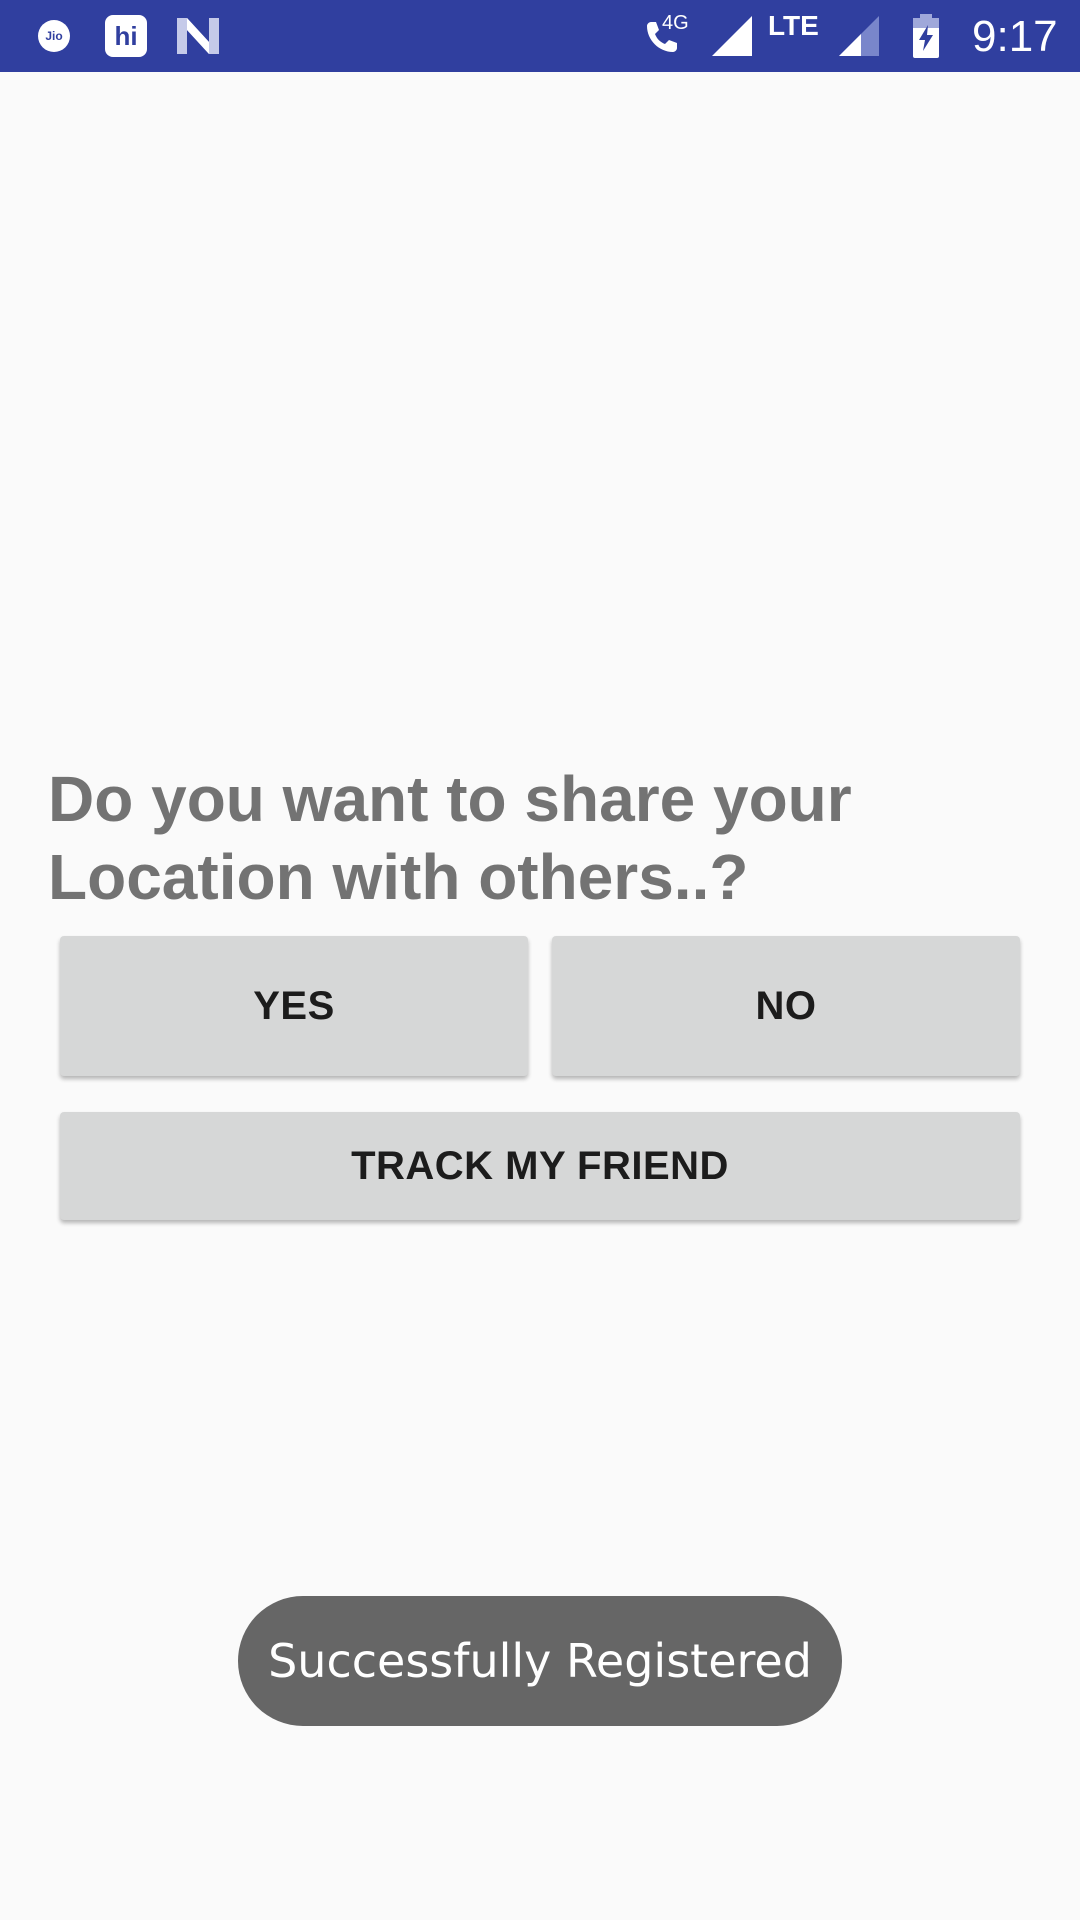 This screenshot has width=1080, height=1920. What do you see at coordinates (540, 1166) in the screenshot?
I see `track-my-friend-button: TRACK MY FRIEND` at bounding box center [540, 1166].